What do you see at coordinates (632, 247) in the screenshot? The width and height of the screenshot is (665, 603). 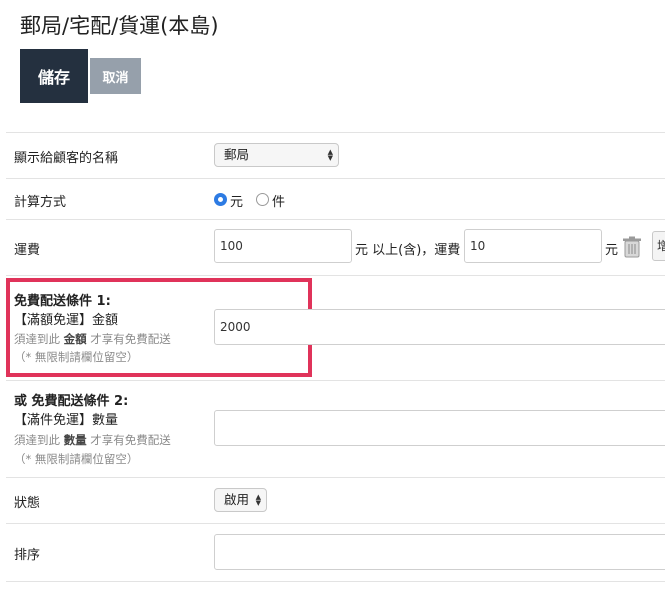 I see `trash-icon` at bounding box center [632, 247].